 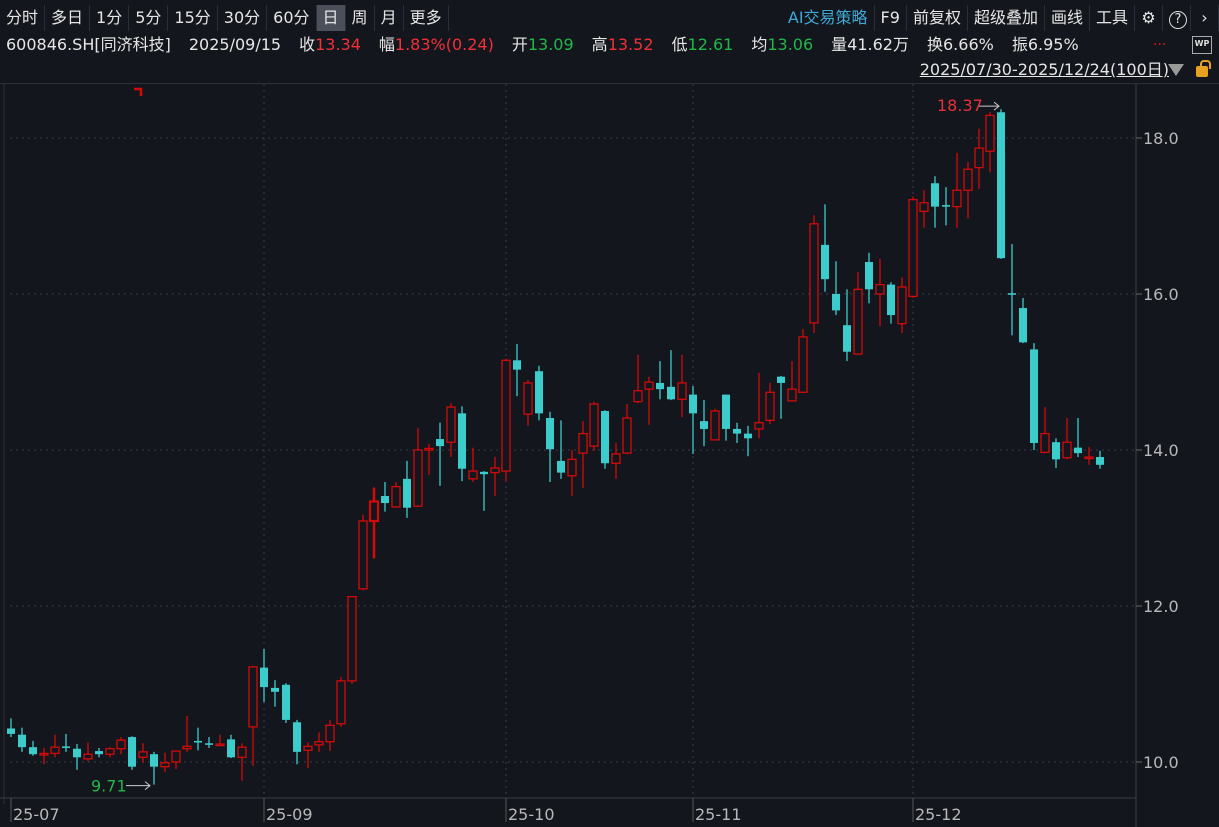 What do you see at coordinates (1161, 606) in the screenshot?
I see `y-tick-label: 12.0` at bounding box center [1161, 606].